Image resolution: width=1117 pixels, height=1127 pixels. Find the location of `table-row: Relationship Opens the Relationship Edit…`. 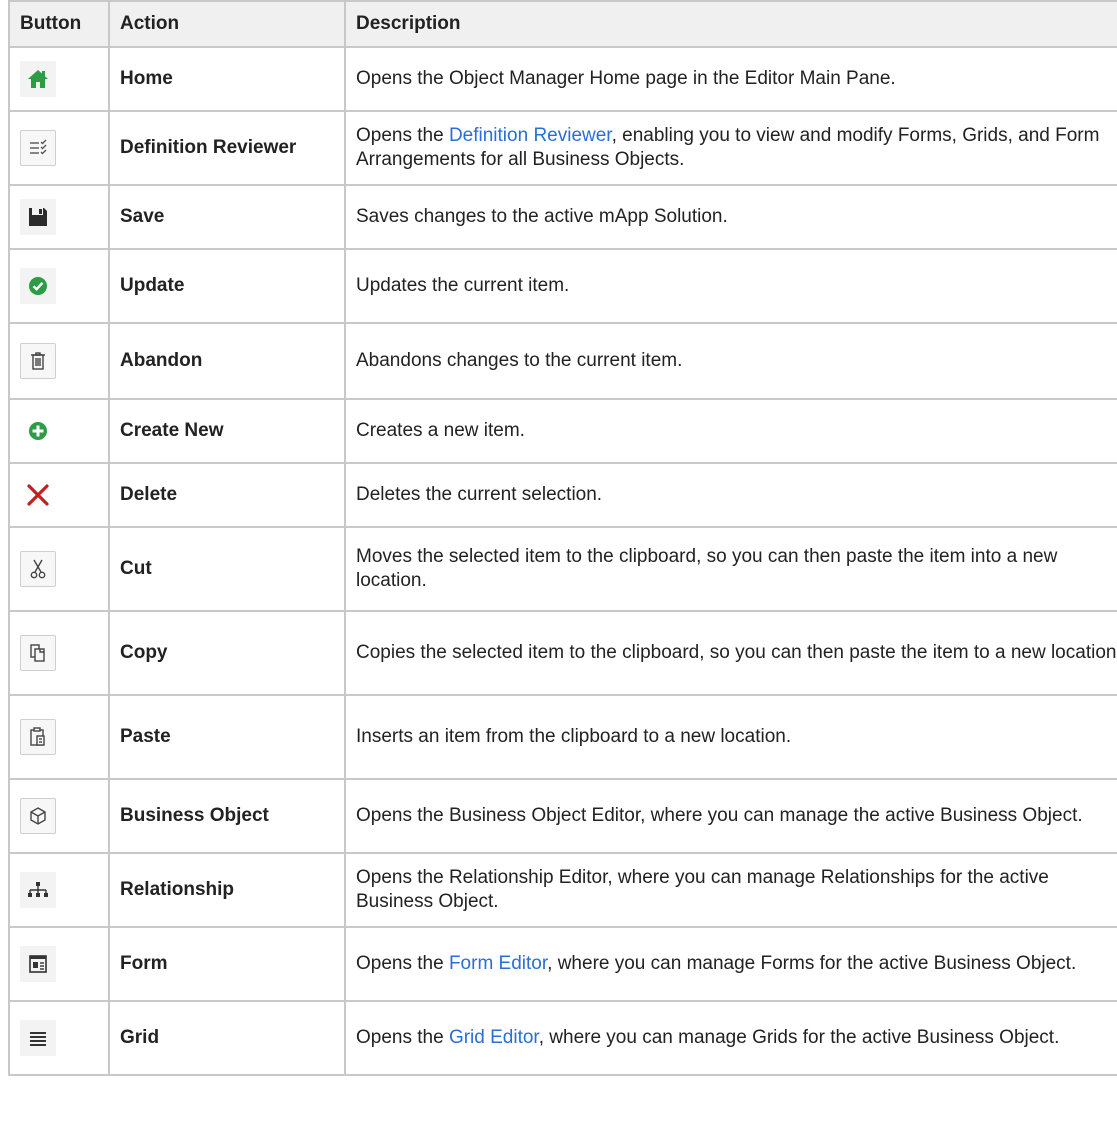

table-row: Relationship Opens the Relationship Edit… is located at coordinates (562, 890).